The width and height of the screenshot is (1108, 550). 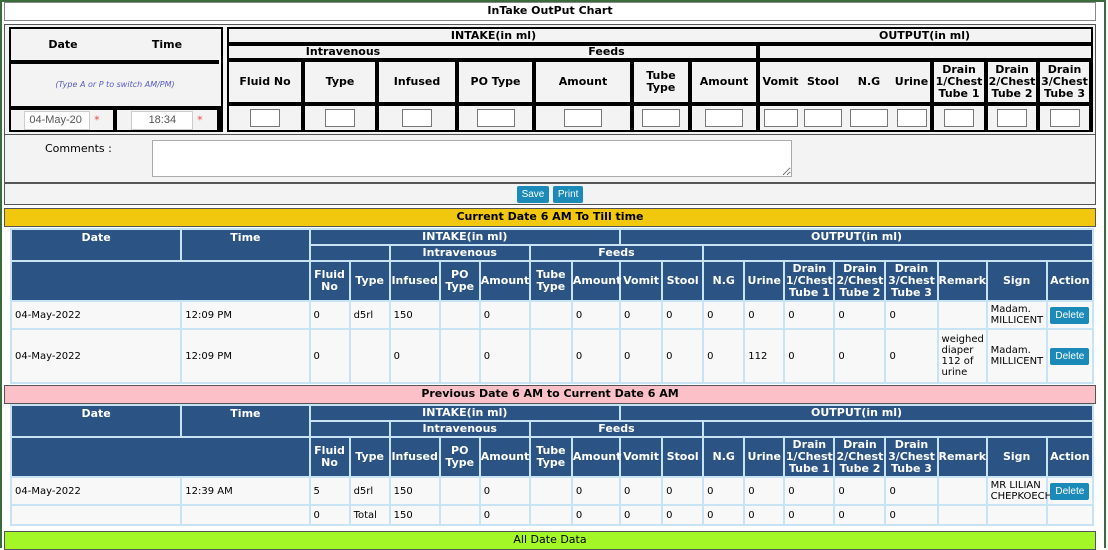 I want to click on form-input-vomit, so click(x=780, y=118).